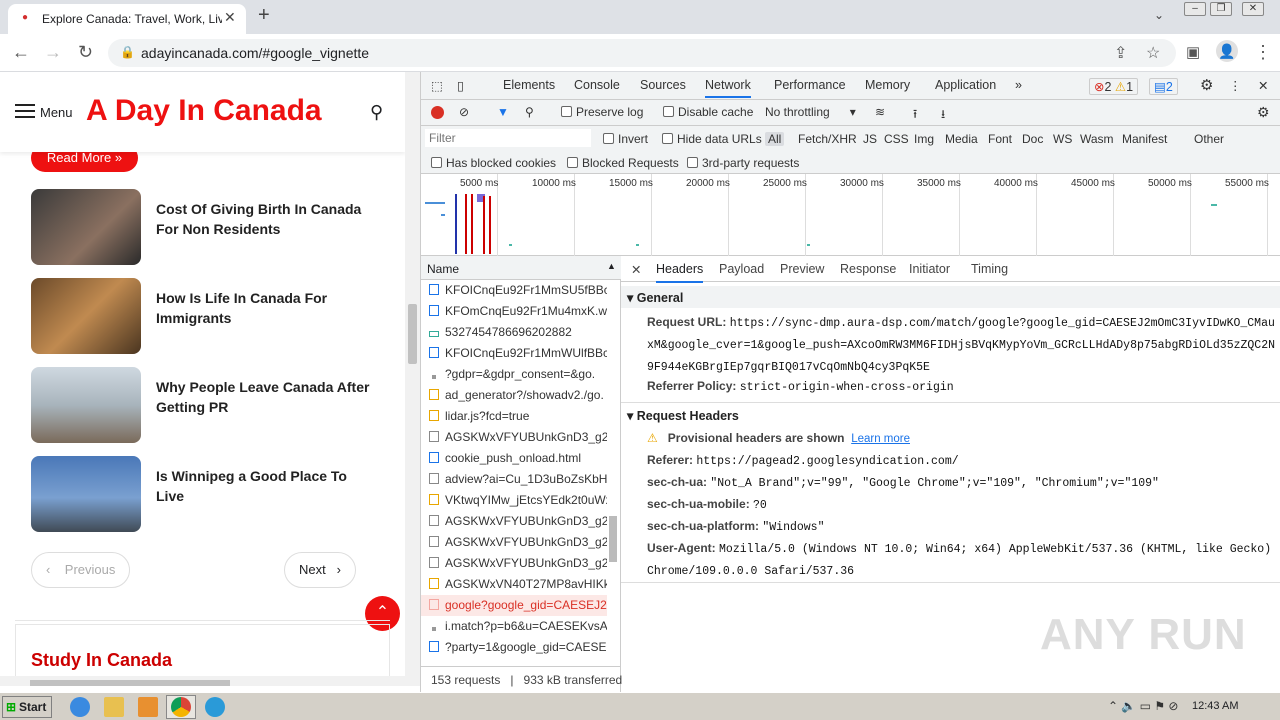  What do you see at coordinates (827, 139) in the screenshot?
I see `type-filter-fetch: Fetch/XHR` at bounding box center [827, 139].